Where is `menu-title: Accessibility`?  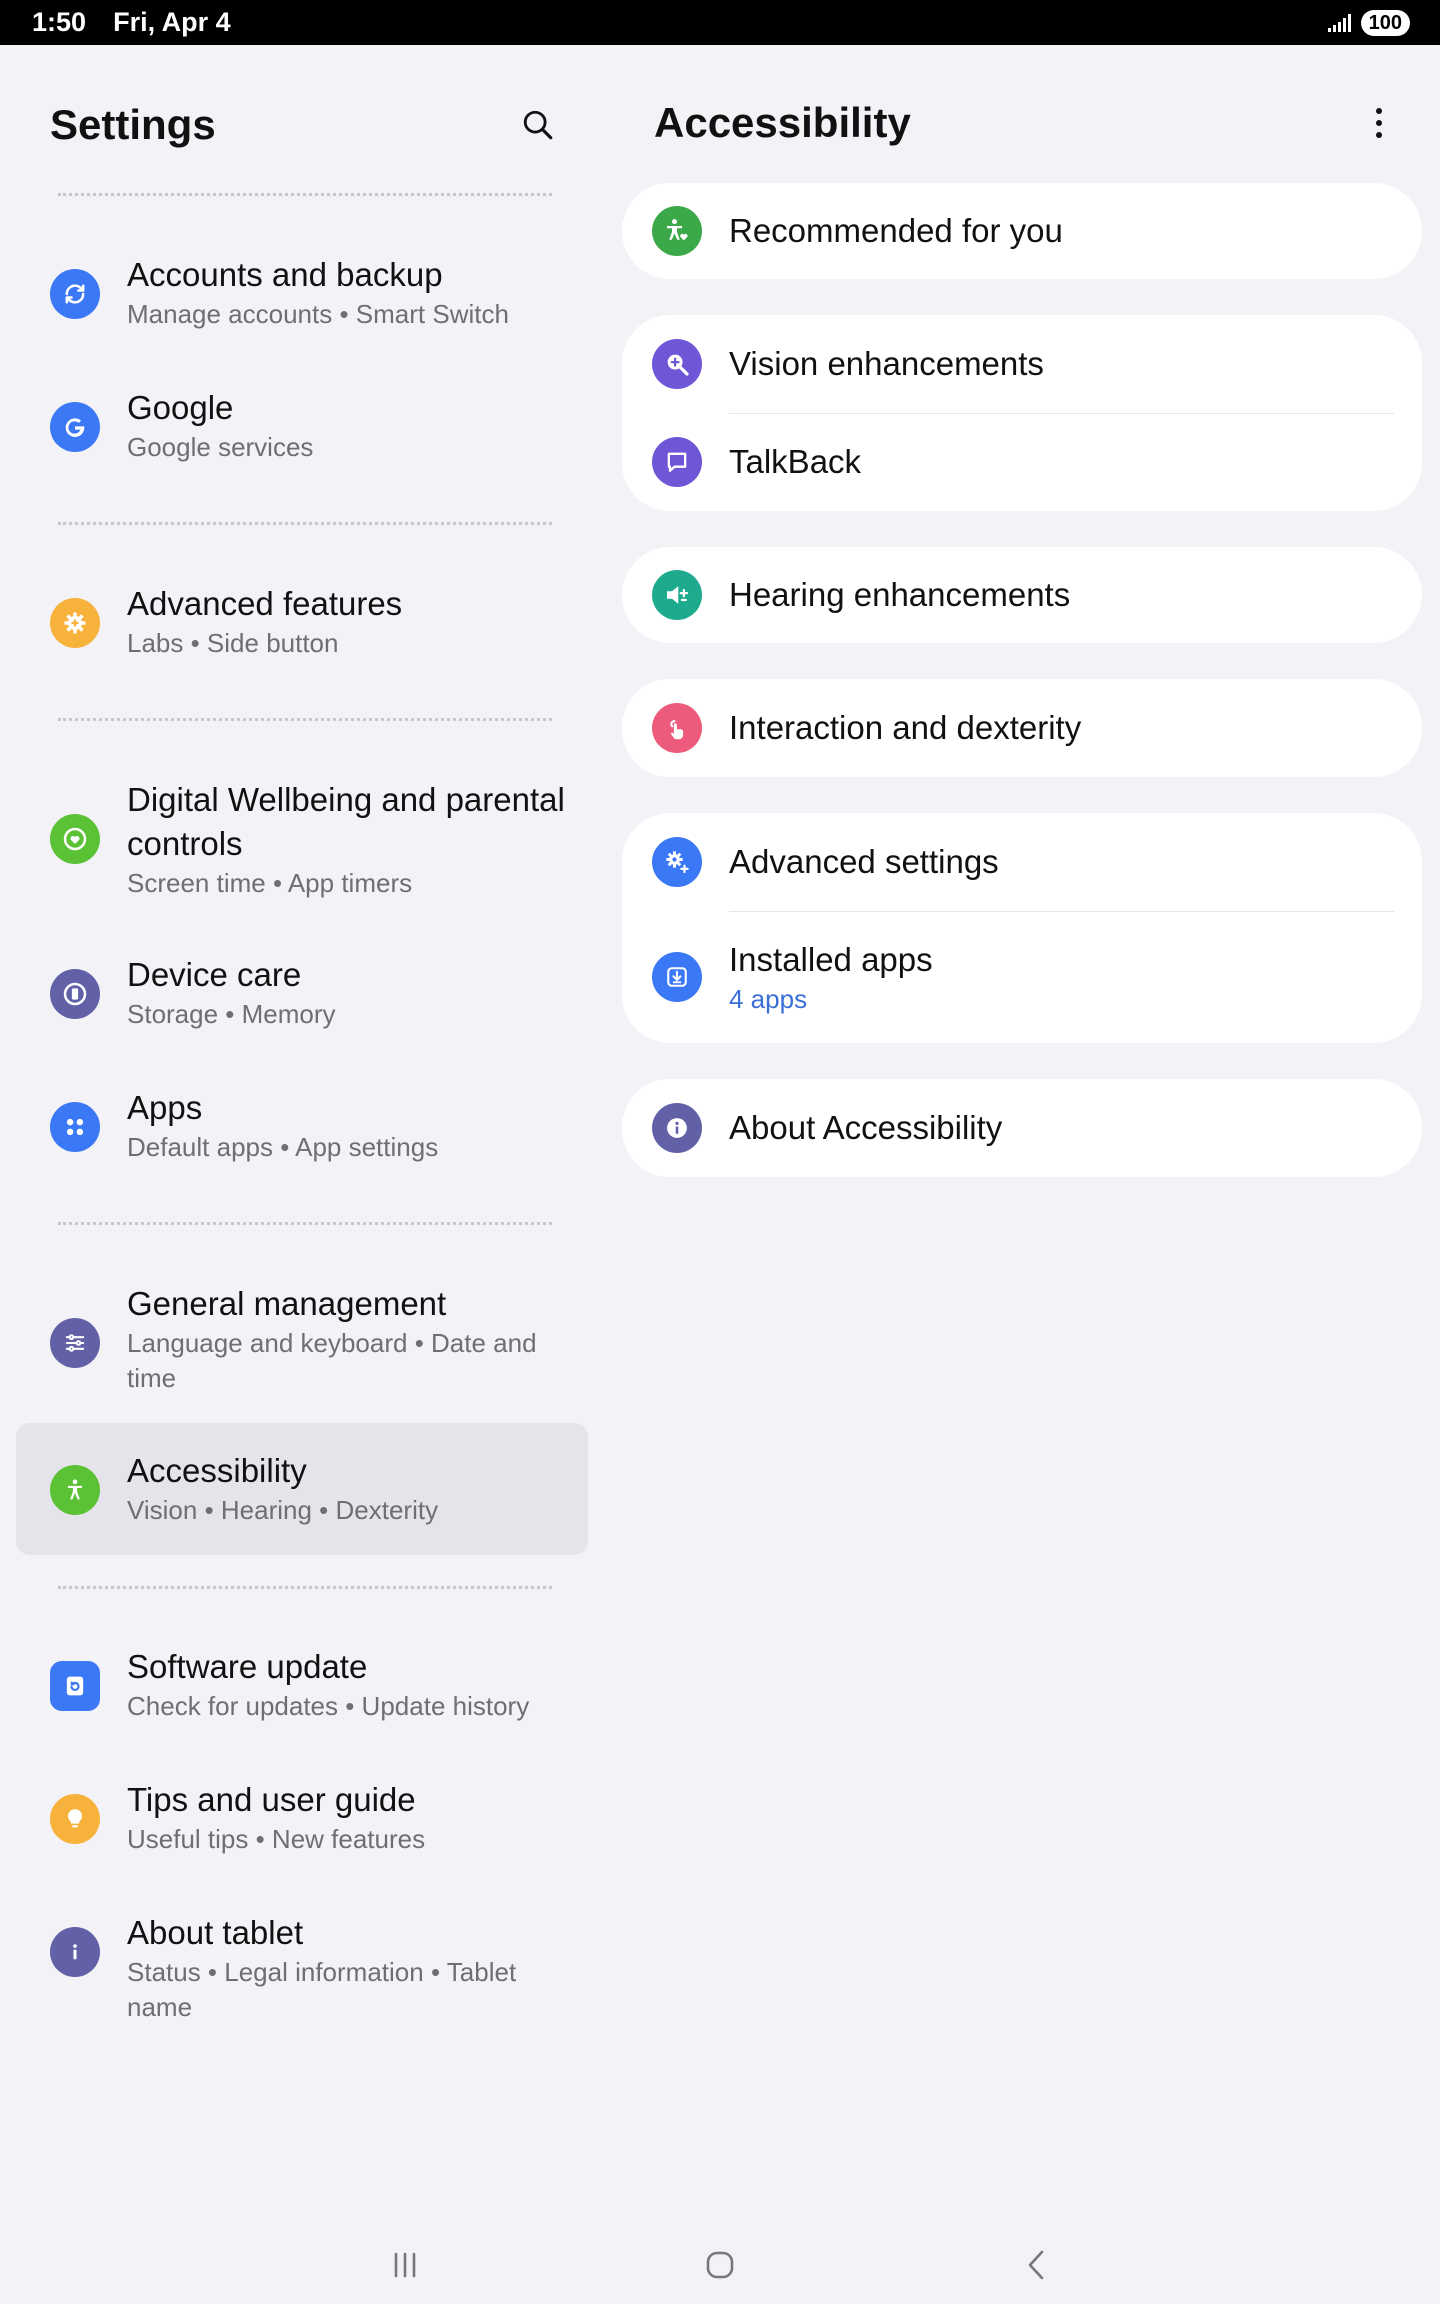
menu-title: Accessibility is located at coordinates (217, 1470).